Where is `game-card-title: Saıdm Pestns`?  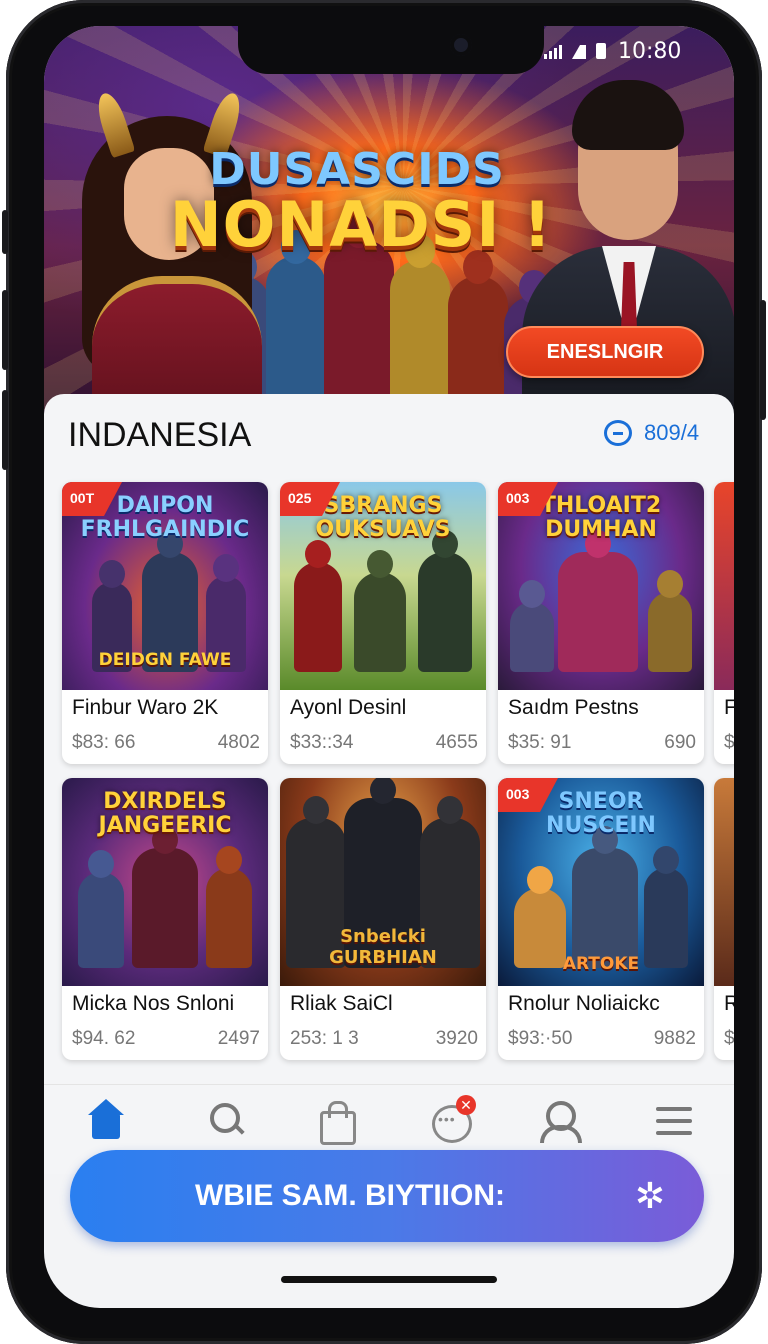
game-card-title: Saıdm Pestns is located at coordinates (573, 707).